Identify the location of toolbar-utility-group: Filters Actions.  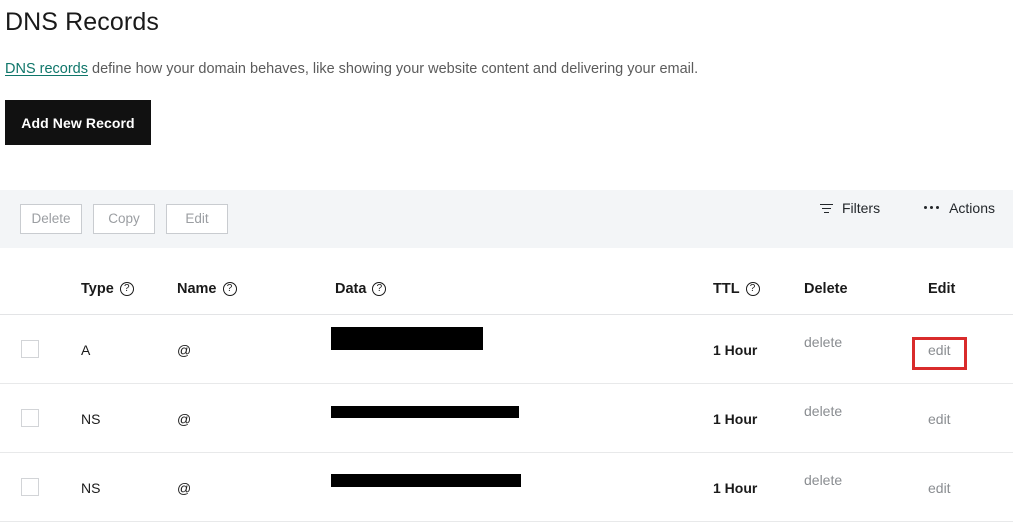
(907, 208).